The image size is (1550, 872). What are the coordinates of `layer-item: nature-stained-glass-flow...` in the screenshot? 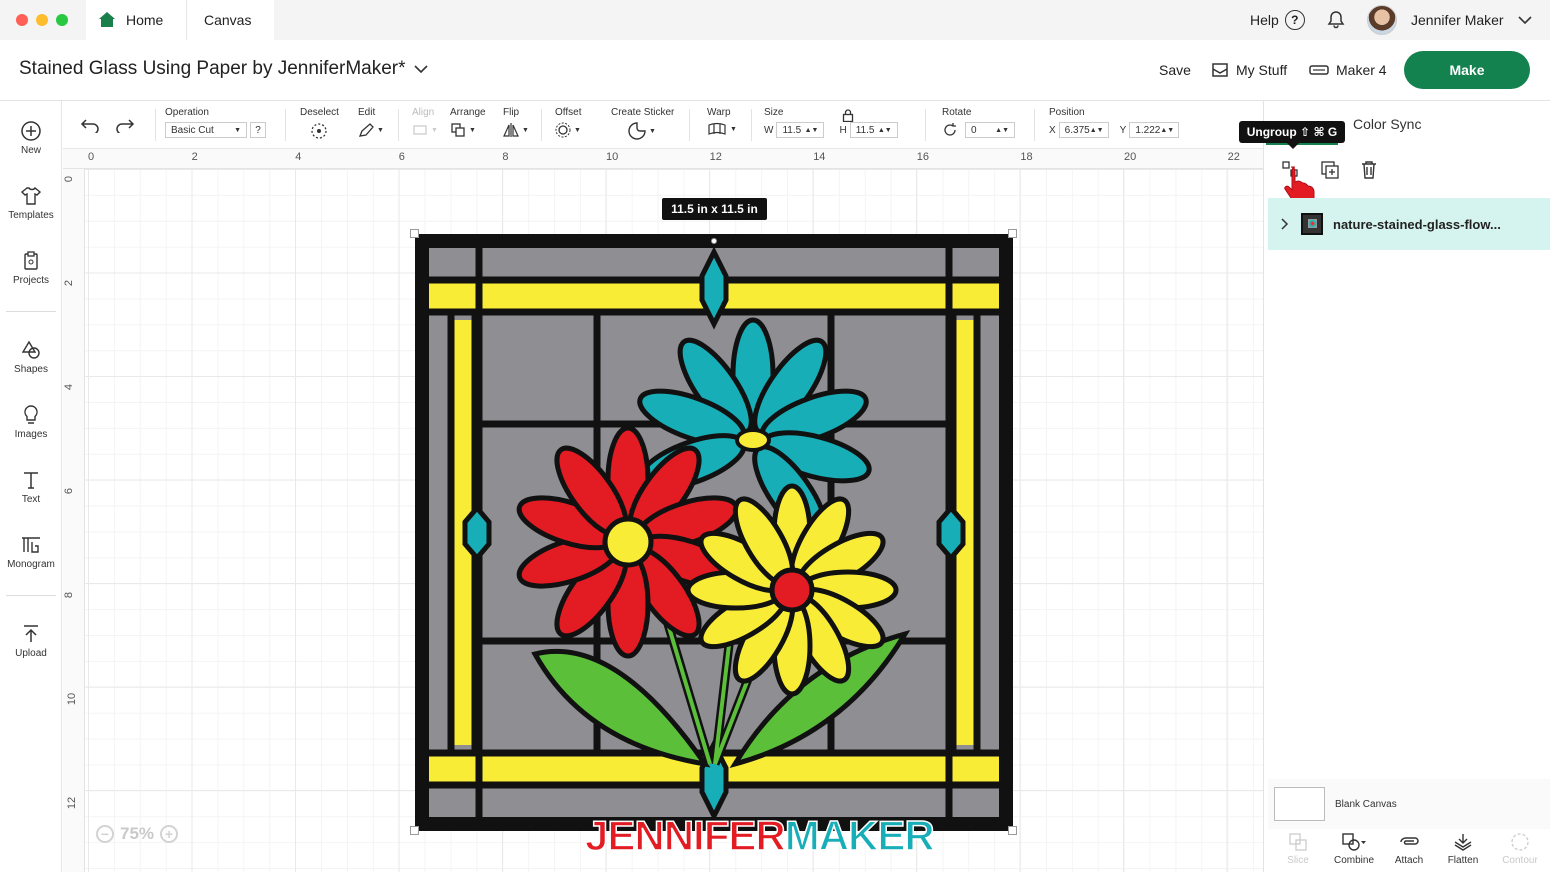 It's located at (1409, 224).